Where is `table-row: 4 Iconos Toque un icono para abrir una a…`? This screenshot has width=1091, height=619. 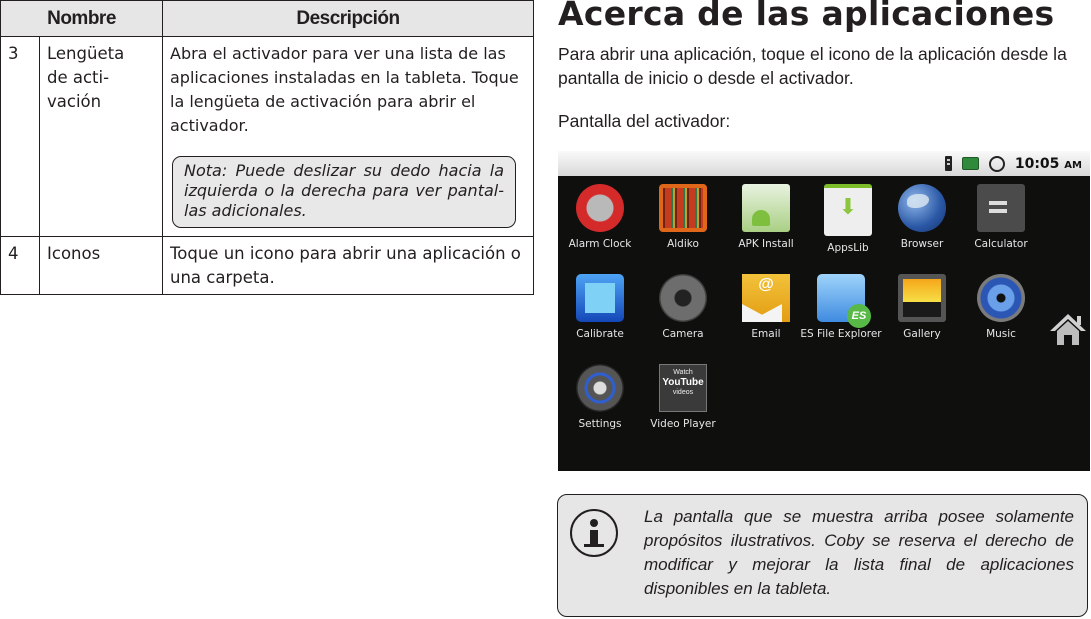
table-row: 4 Iconos Toque un icono para abrir una a… is located at coordinates (267, 265).